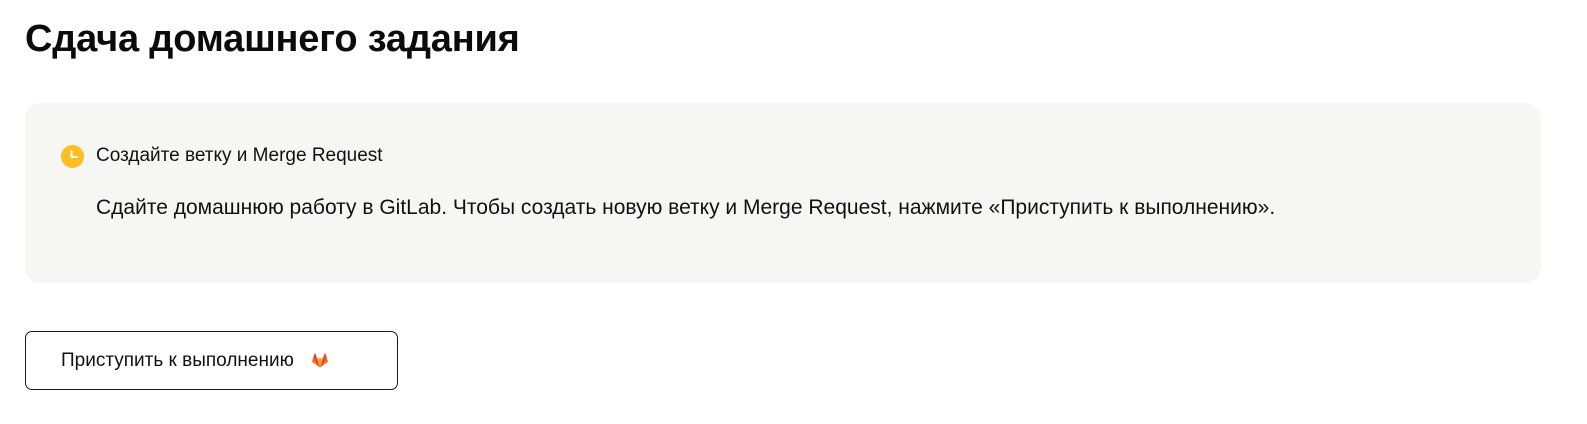 The height and width of the screenshot is (424, 1587). Describe the element at coordinates (319, 360) in the screenshot. I see `gitlab-icon` at that location.